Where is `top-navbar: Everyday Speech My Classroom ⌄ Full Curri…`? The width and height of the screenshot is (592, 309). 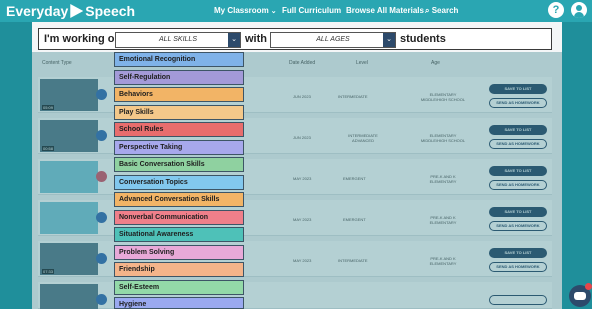
top-navbar: Everyday Speech My Classroom ⌄ Full Curri… is located at coordinates (296, 11).